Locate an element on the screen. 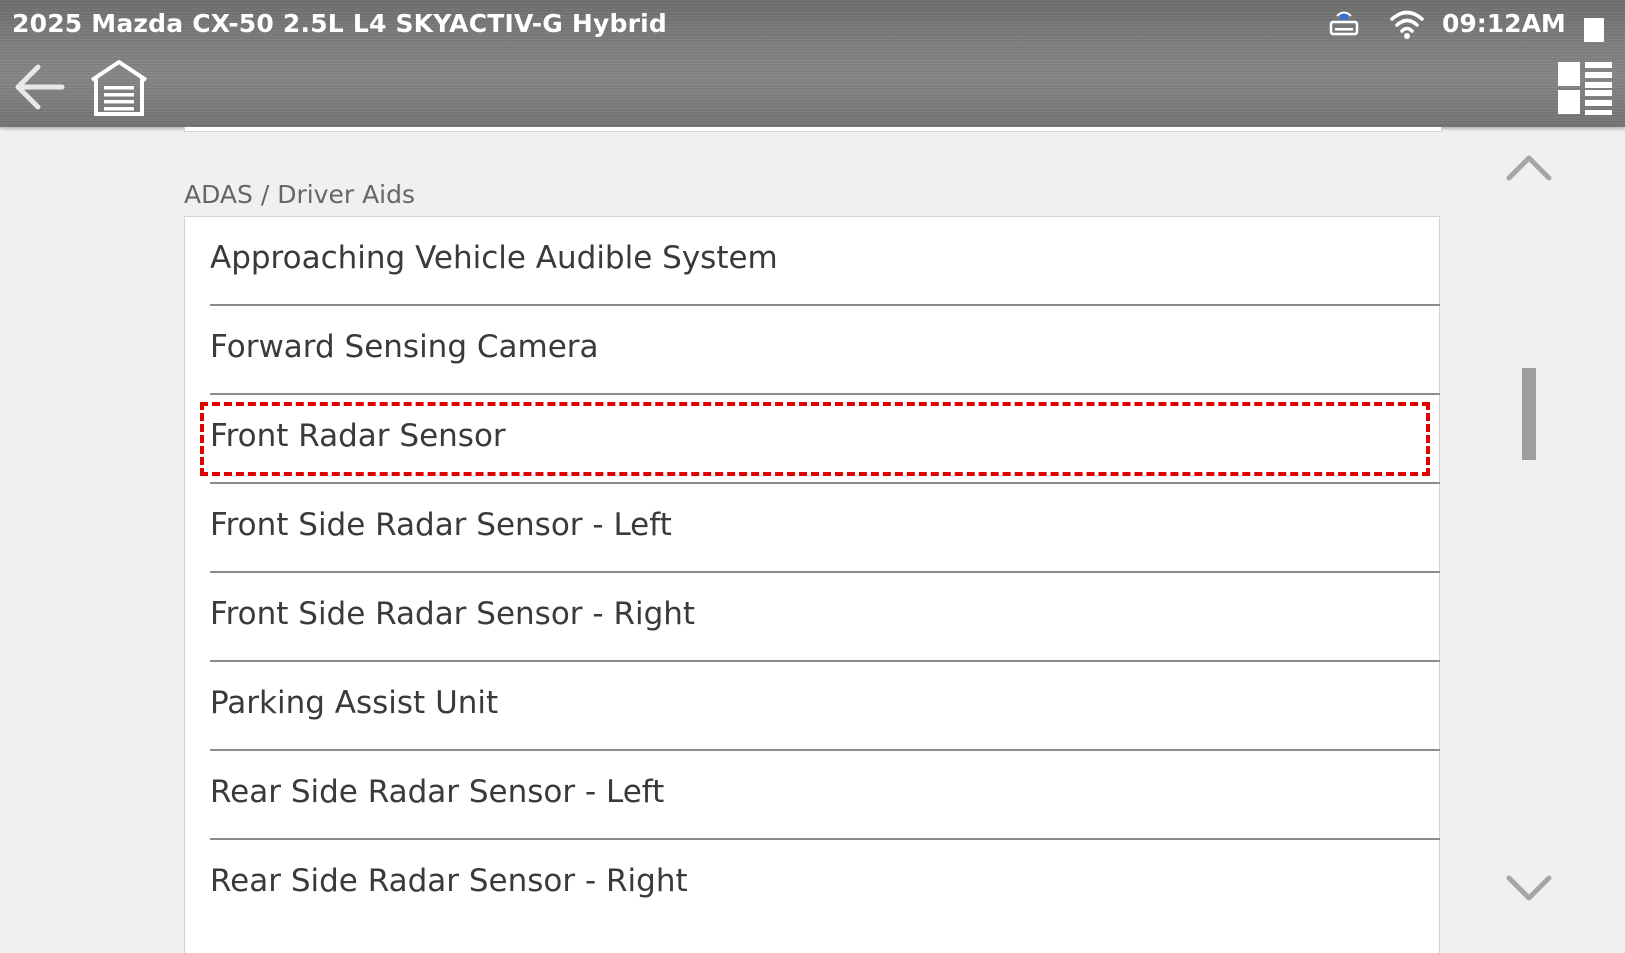 The width and height of the screenshot is (1625, 953). list-item-label: Front Radar Sensor is located at coordinates (358, 436).